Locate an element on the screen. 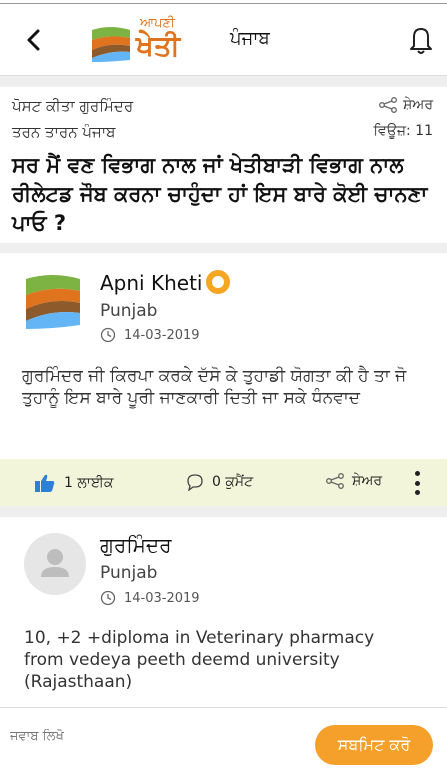 The width and height of the screenshot is (447, 768). reply-input is located at coordinates (155, 736).